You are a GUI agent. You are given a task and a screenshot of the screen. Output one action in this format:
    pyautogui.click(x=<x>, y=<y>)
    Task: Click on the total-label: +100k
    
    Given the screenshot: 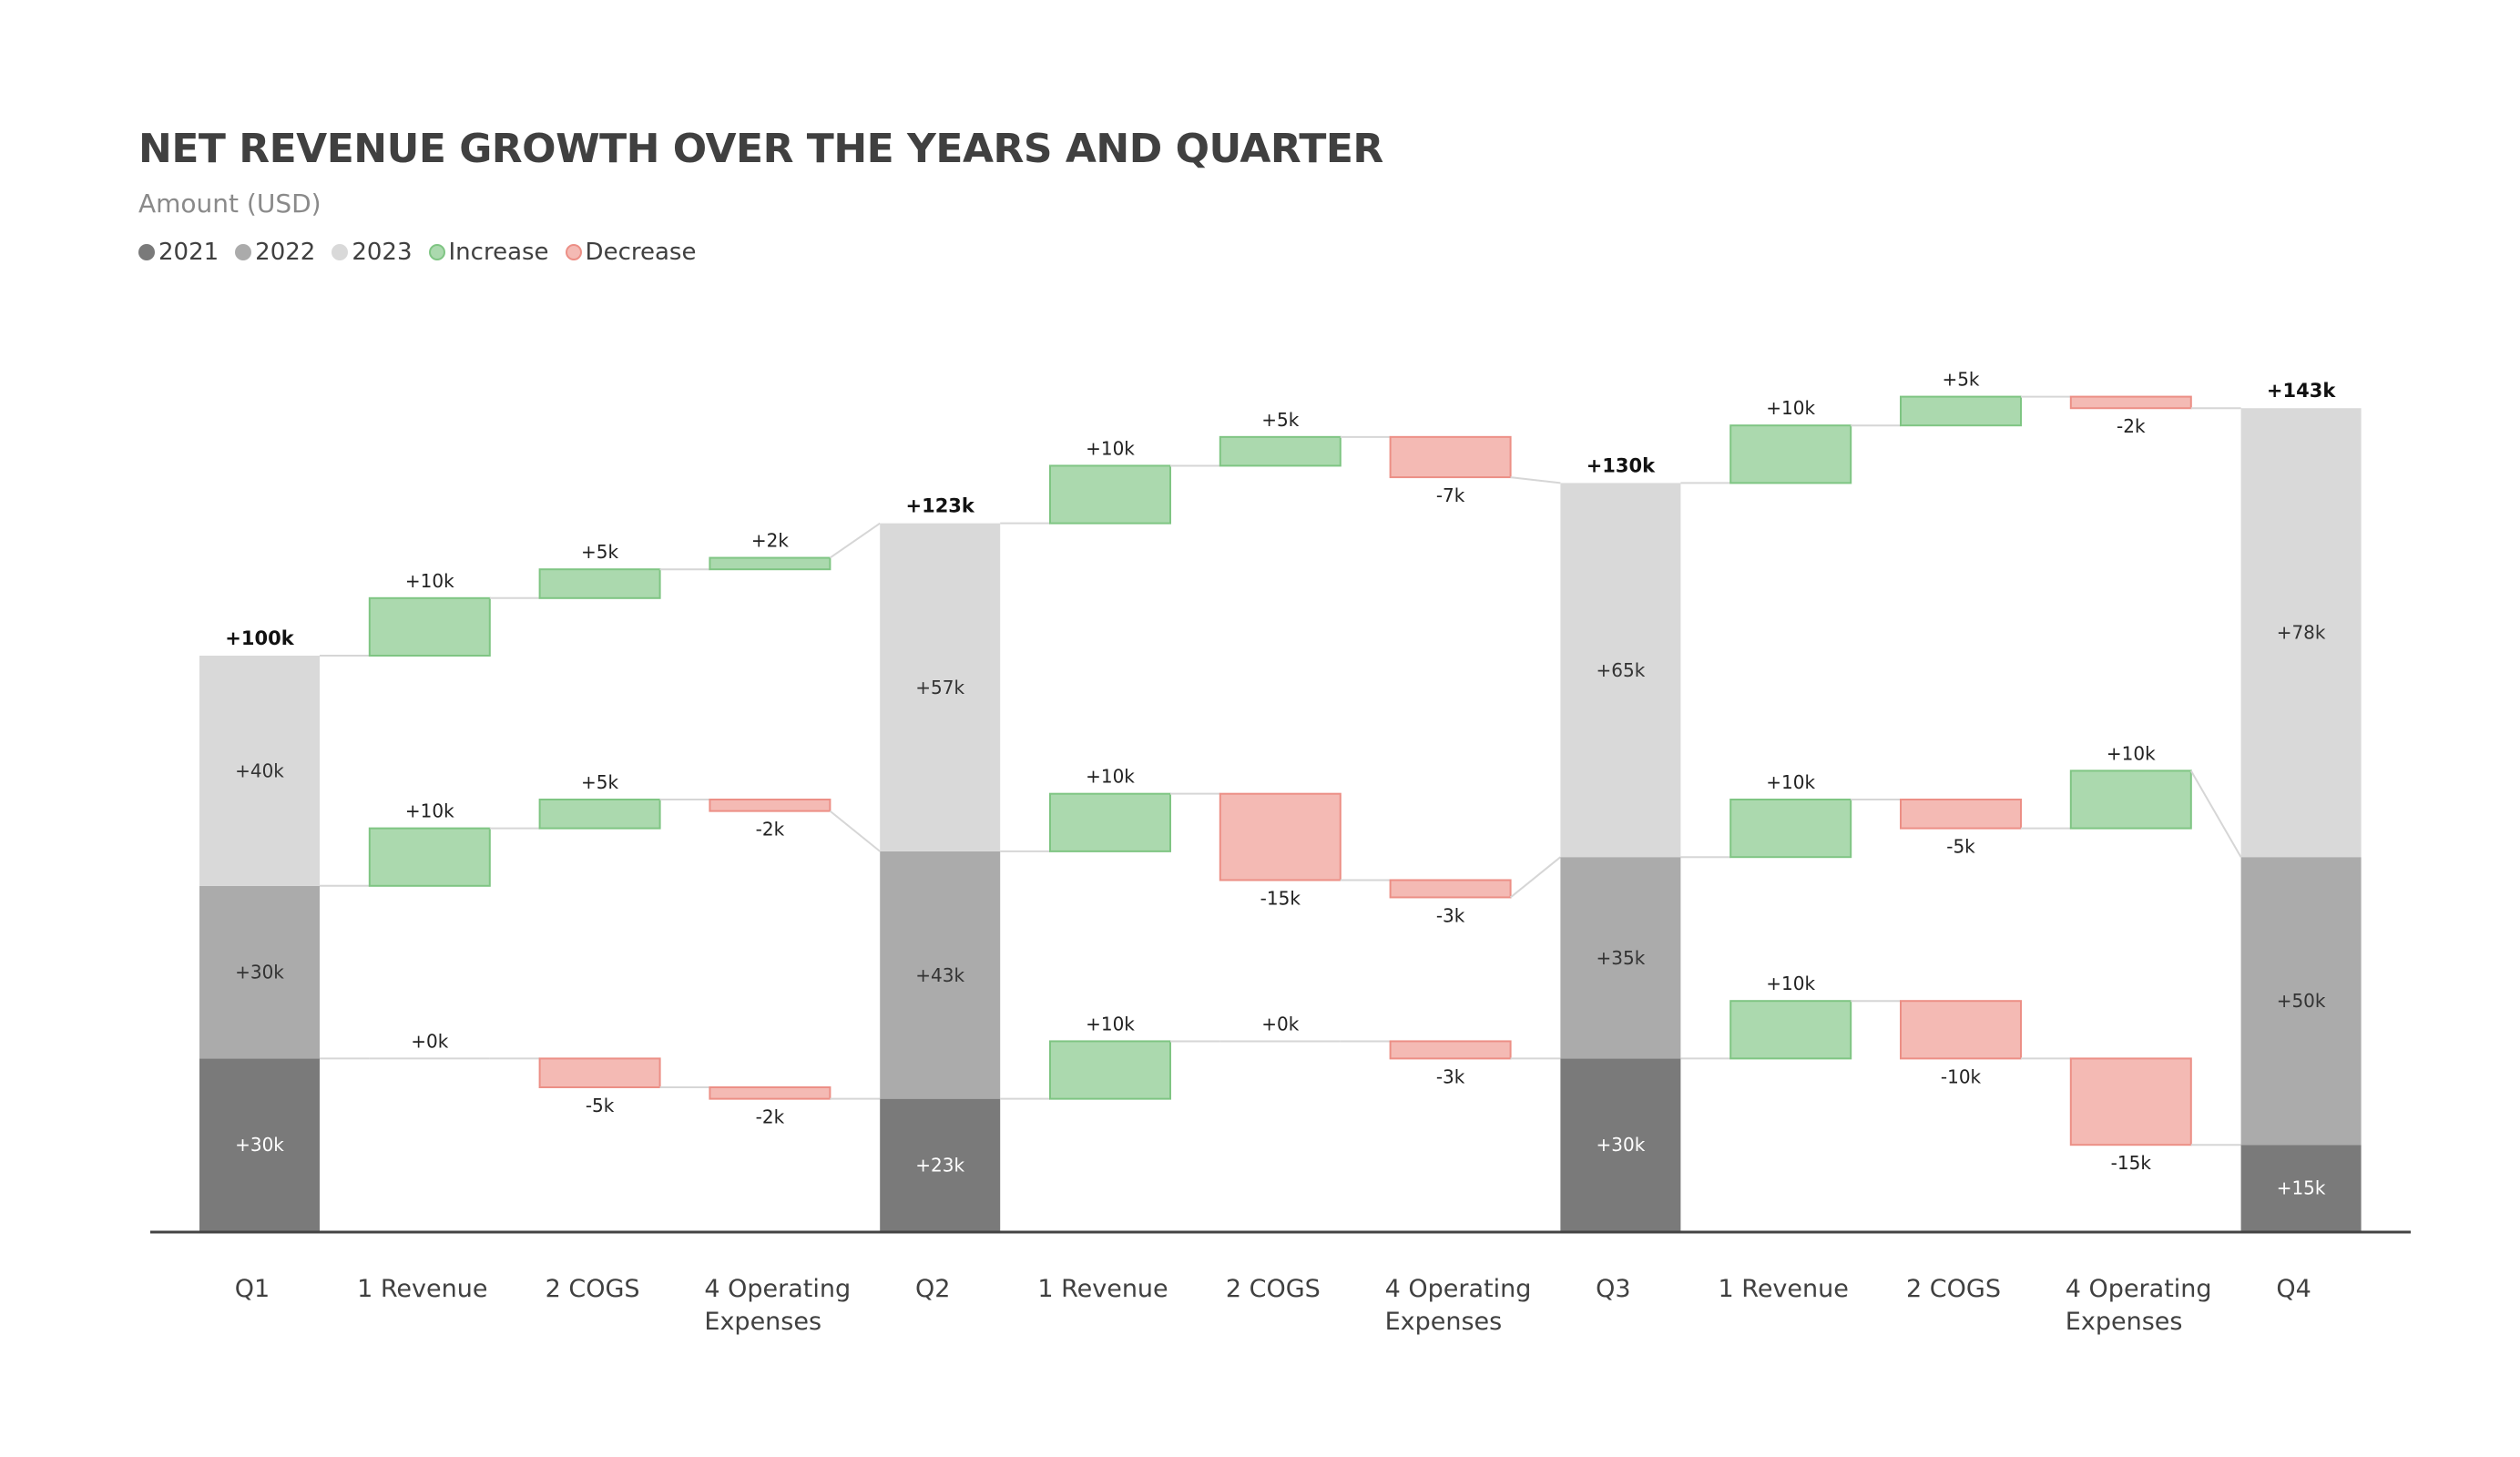 What is the action you would take?
    pyautogui.click(x=259, y=638)
    